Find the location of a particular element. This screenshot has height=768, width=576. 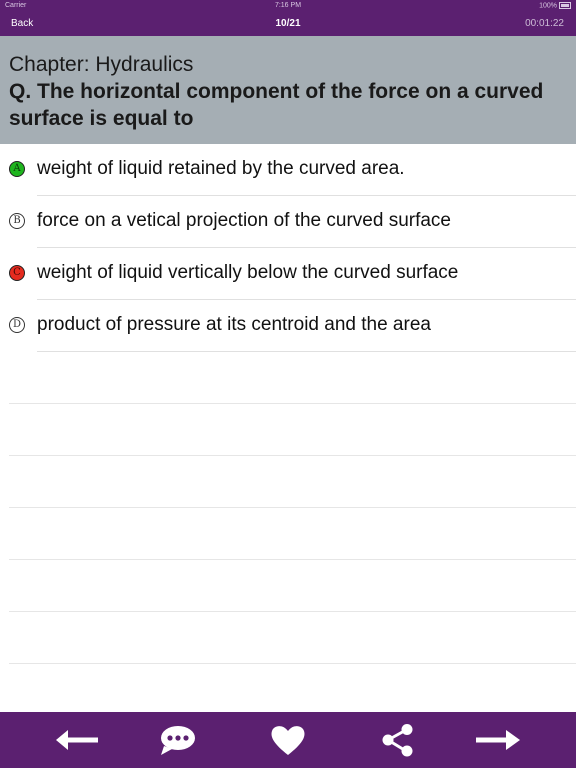

status-time: 7:16 PM is located at coordinates (288, 5).